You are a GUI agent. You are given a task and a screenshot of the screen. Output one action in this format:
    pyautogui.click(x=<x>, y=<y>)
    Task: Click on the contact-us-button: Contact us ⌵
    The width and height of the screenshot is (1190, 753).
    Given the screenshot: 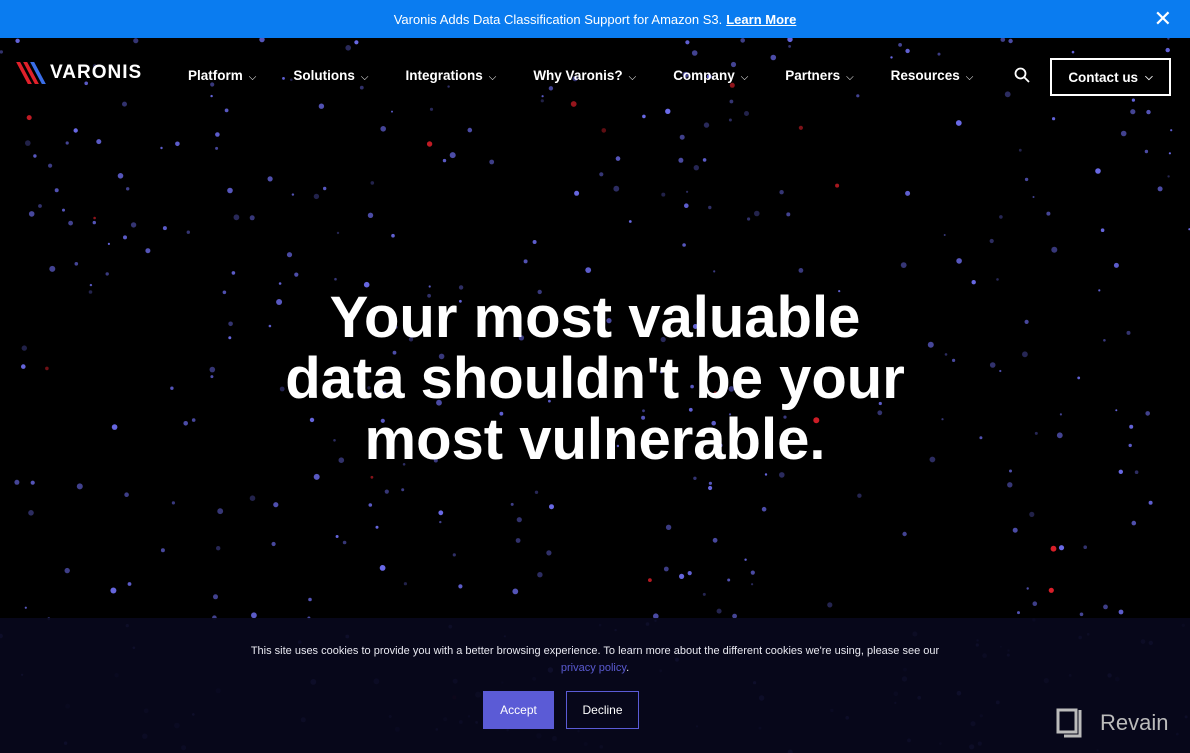 What is the action you would take?
    pyautogui.click(x=1110, y=77)
    